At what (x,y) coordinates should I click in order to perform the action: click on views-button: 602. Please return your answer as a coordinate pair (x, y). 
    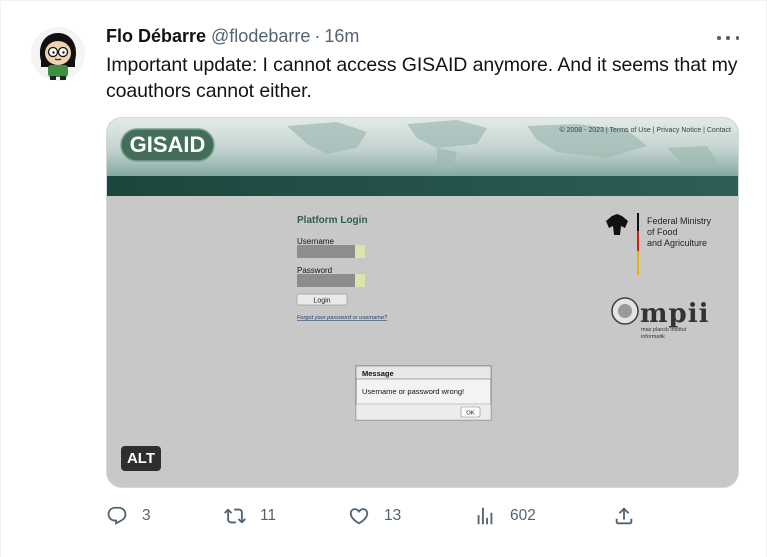
    Looking at the image, I should click on (505, 516).